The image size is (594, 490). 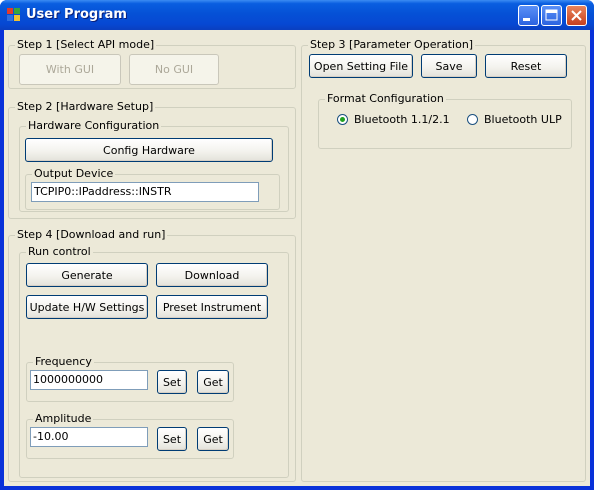 I want to click on radio-bluetooth-ulp-label: Bluetooth ULP, so click(x=523, y=119).